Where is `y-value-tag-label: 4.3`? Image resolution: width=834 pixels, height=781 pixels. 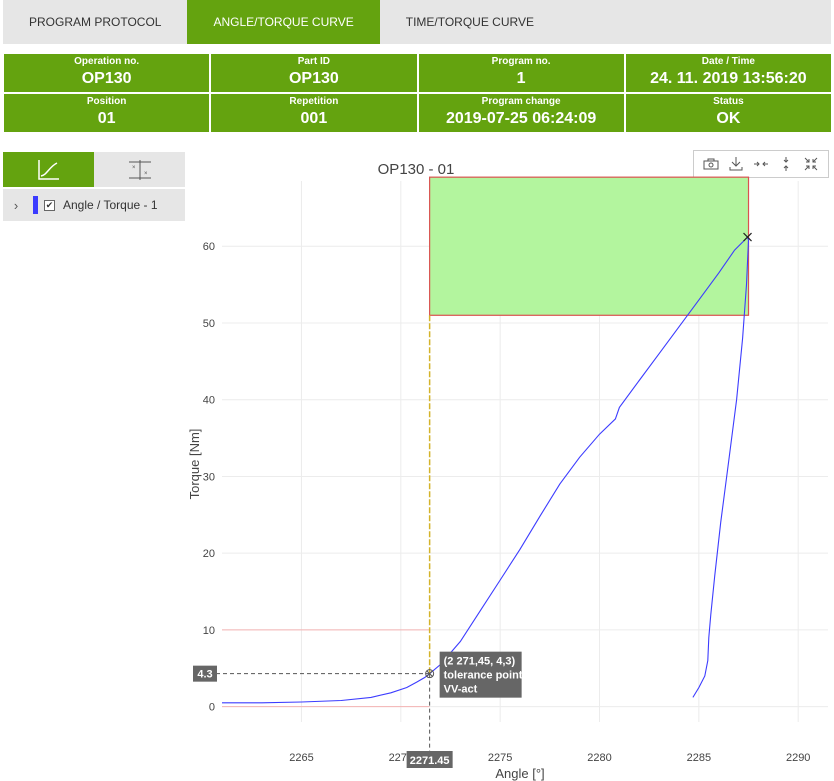 y-value-tag-label: 4.3 is located at coordinates (204, 675).